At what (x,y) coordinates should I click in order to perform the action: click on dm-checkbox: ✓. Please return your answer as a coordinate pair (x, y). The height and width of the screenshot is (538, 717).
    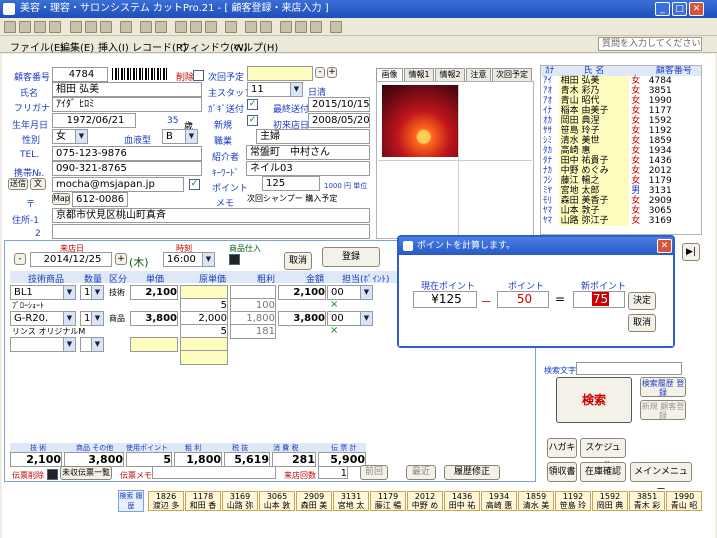
    Looking at the image, I should click on (252, 104).